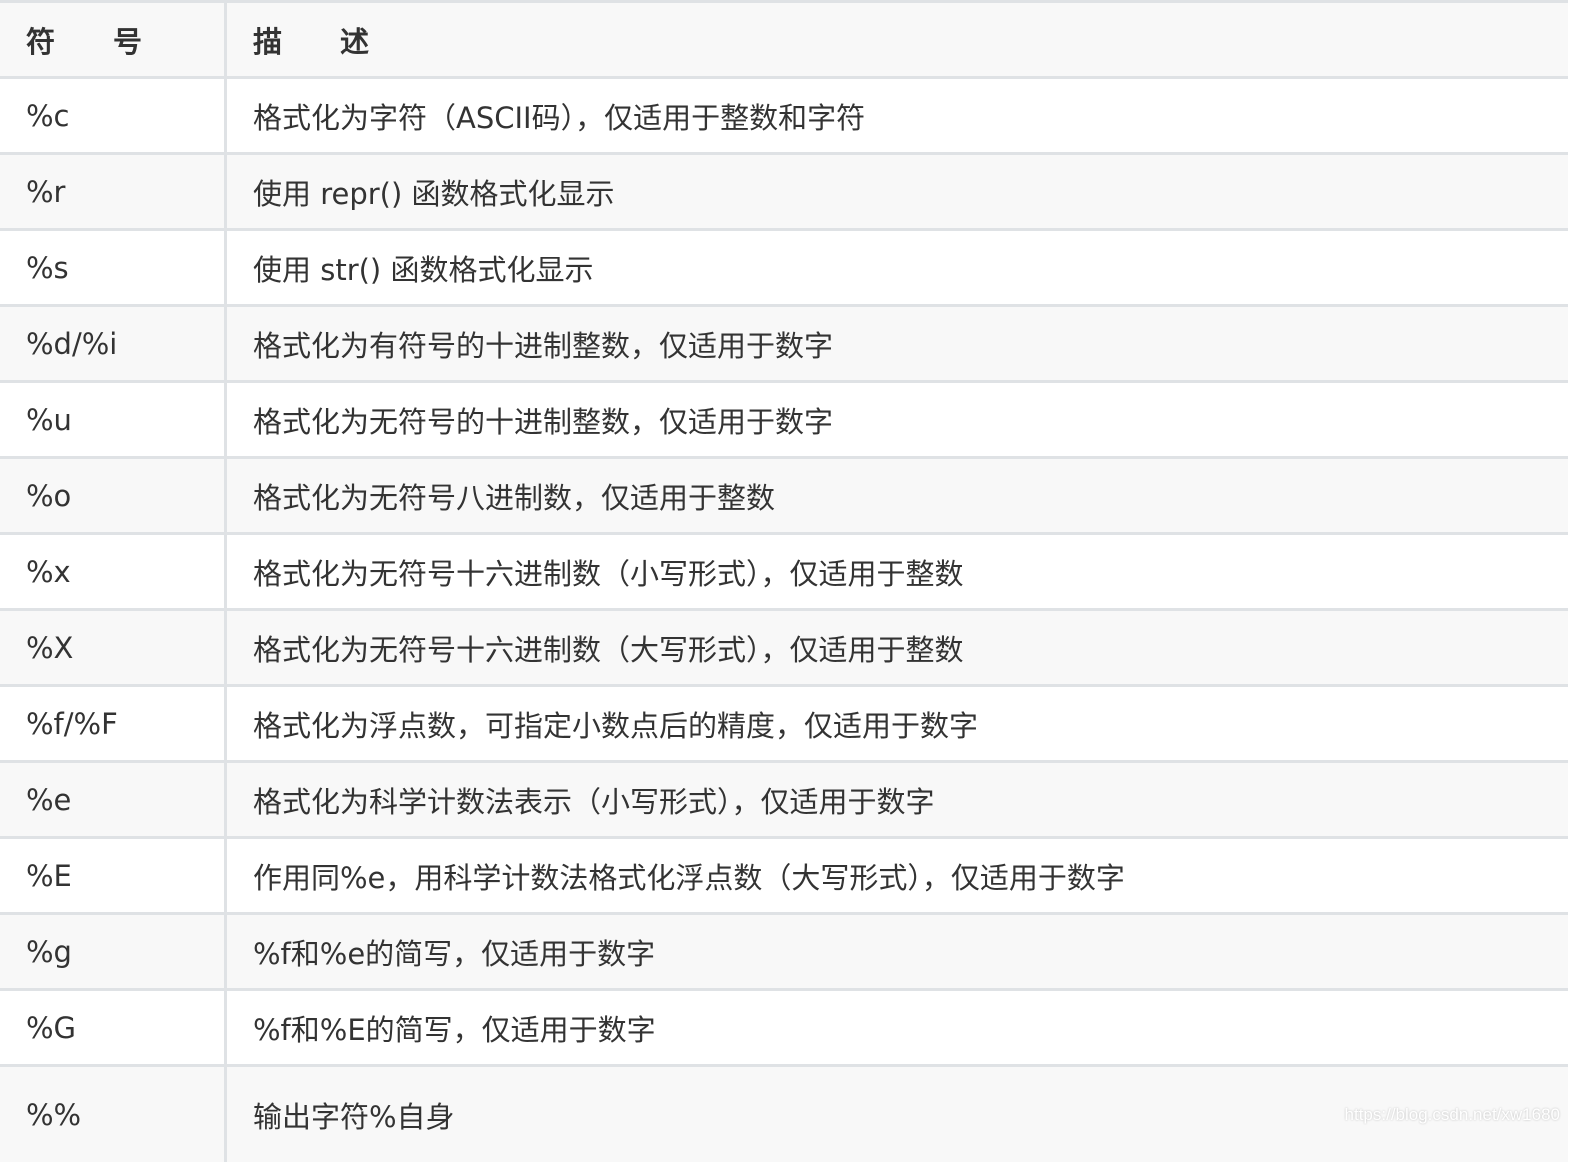  I want to click on table-row: %G %f和%E的简写，仅适用于数字, so click(784, 1029).